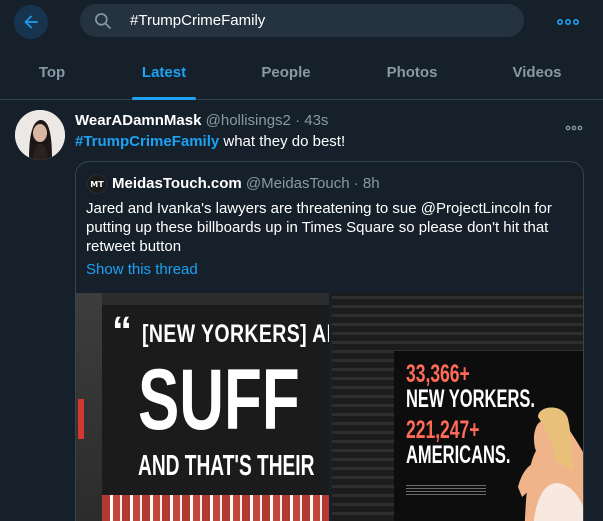  Describe the element at coordinates (215, 508) in the screenshot. I see `billboard-figures-strip` at that location.